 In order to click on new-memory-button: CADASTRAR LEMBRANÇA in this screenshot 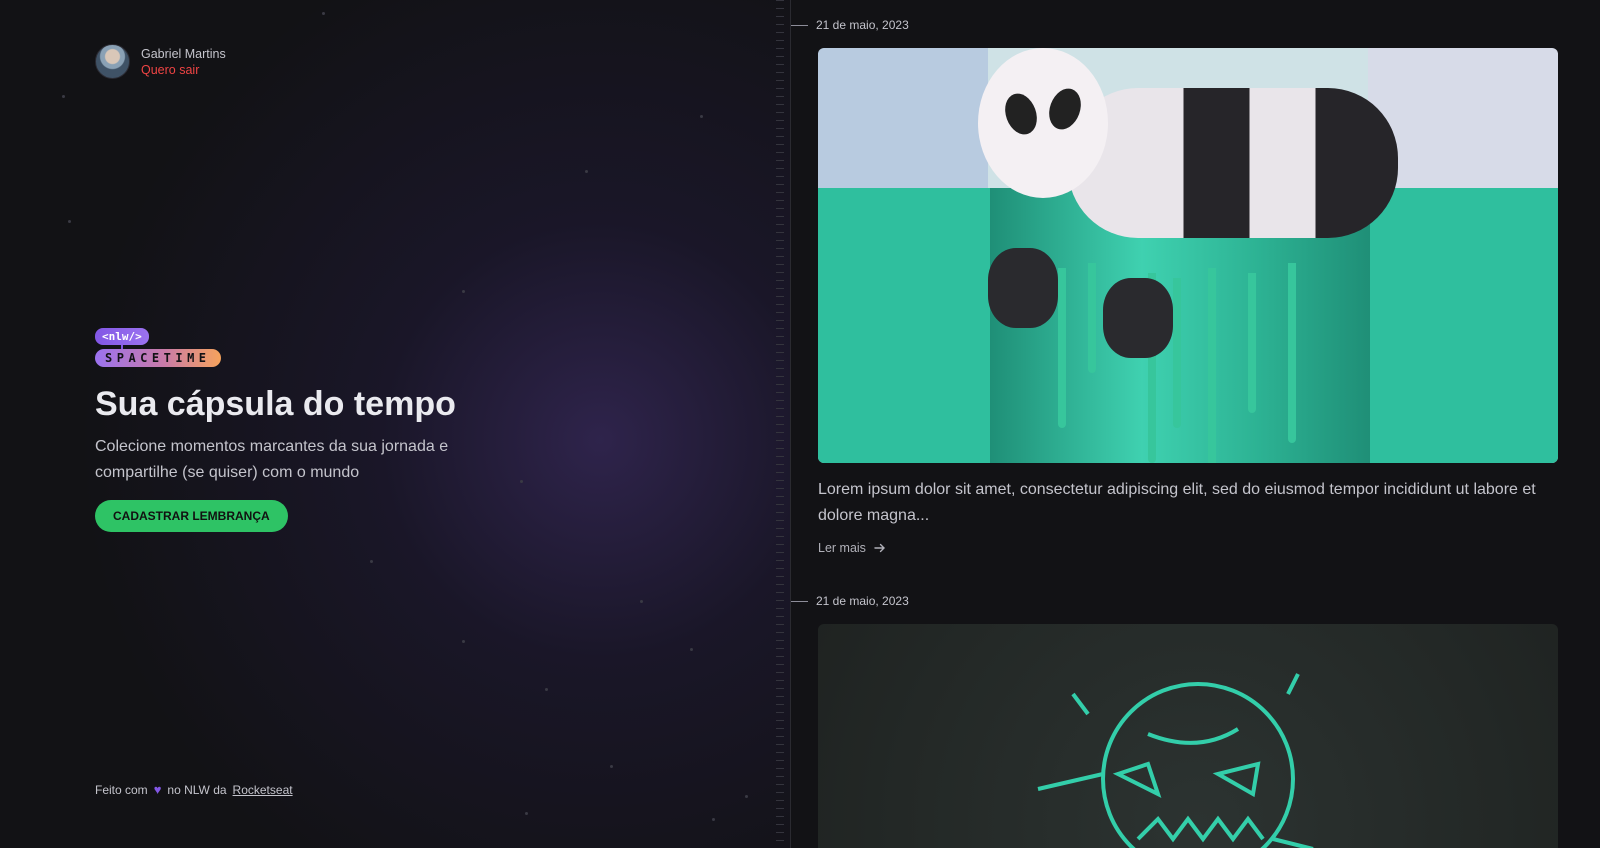, I will do `click(191, 516)`.